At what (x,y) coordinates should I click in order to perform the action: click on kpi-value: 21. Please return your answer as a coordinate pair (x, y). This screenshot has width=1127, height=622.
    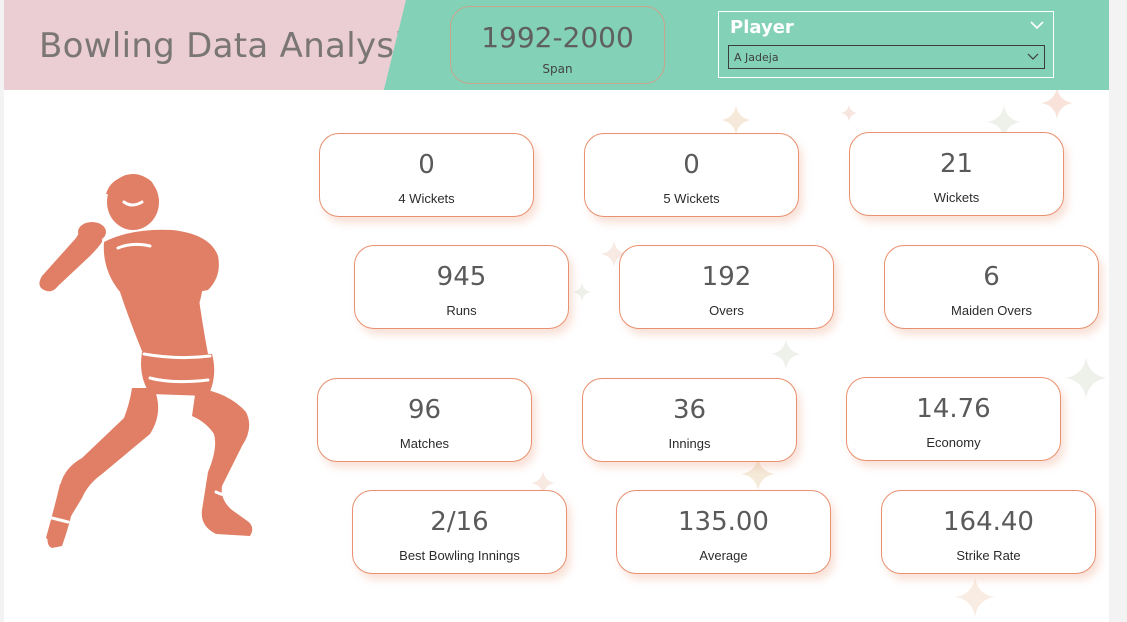
    Looking at the image, I should click on (956, 164).